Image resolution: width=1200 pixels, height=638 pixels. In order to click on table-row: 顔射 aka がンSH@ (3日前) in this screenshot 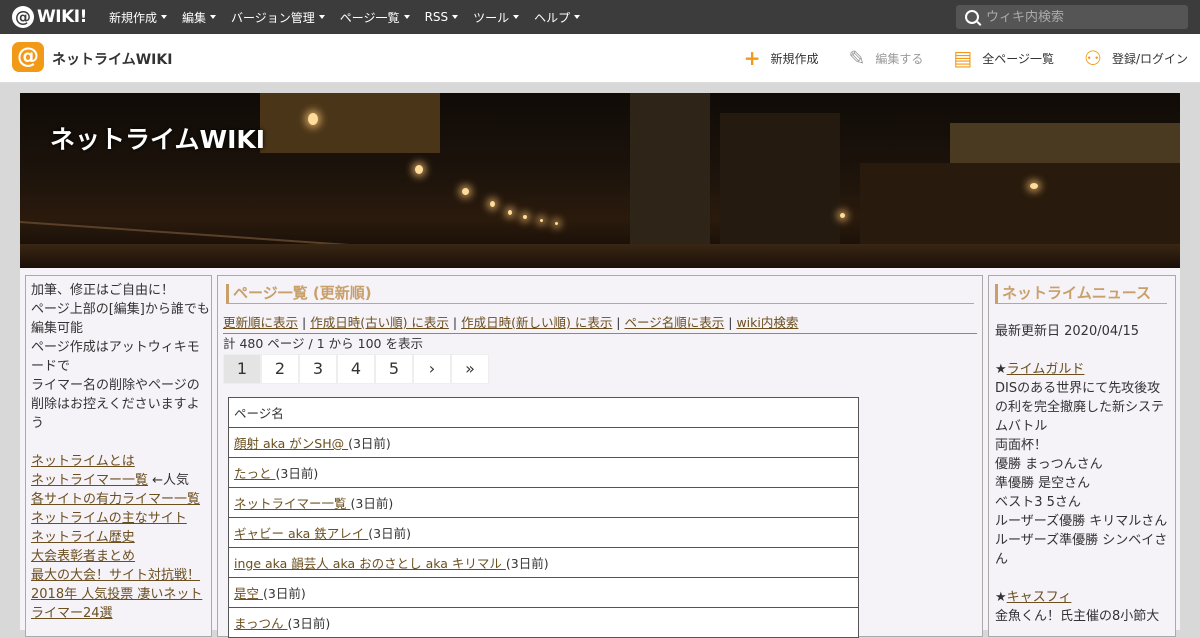, I will do `click(543, 442)`.